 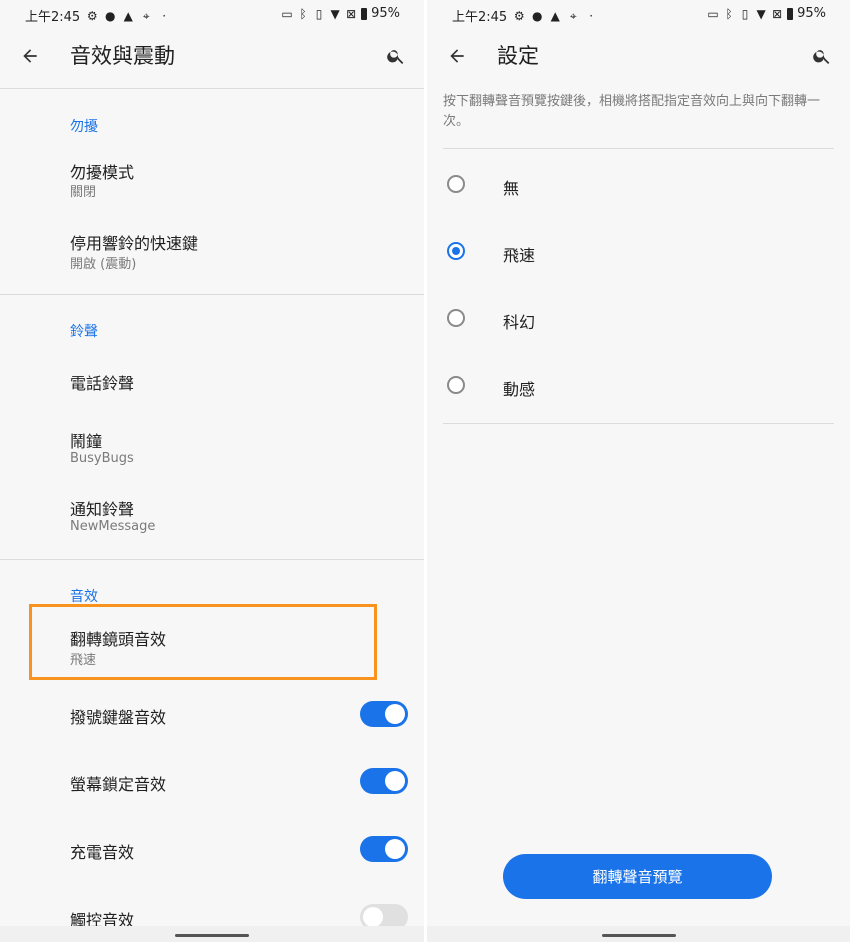 What do you see at coordinates (384, 781) in the screenshot?
I see `screen-lock-sound-toggle` at bounding box center [384, 781].